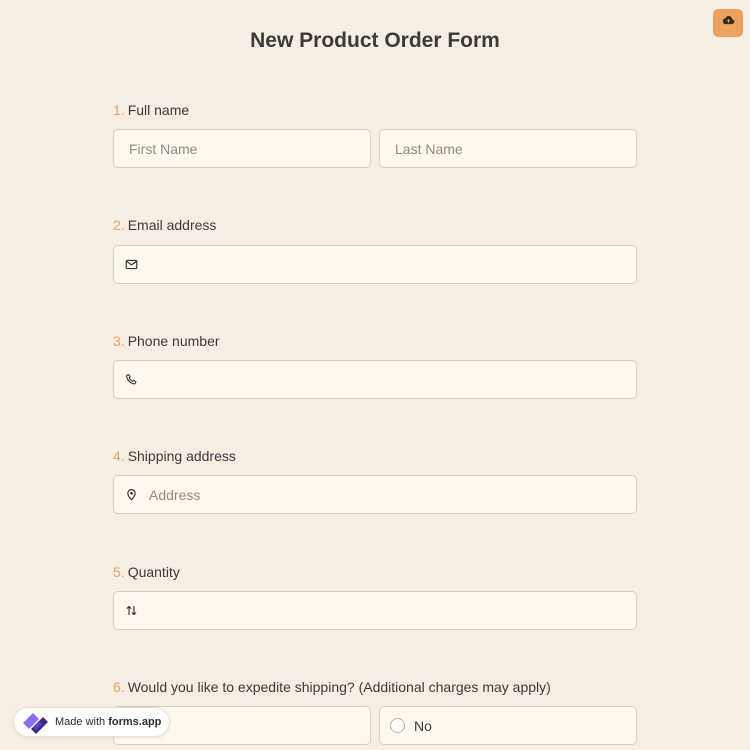  What do you see at coordinates (119, 341) in the screenshot?
I see `question-number: 3.` at bounding box center [119, 341].